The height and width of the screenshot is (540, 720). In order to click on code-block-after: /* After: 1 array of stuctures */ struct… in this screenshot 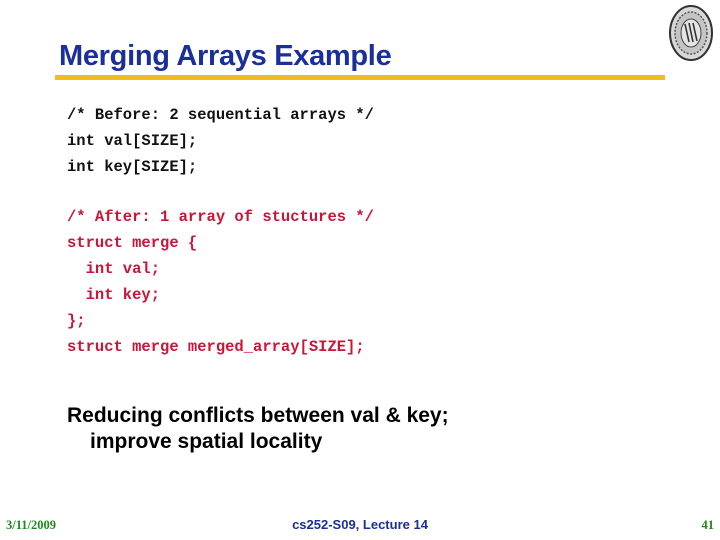, I will do `click(220, 282)`.